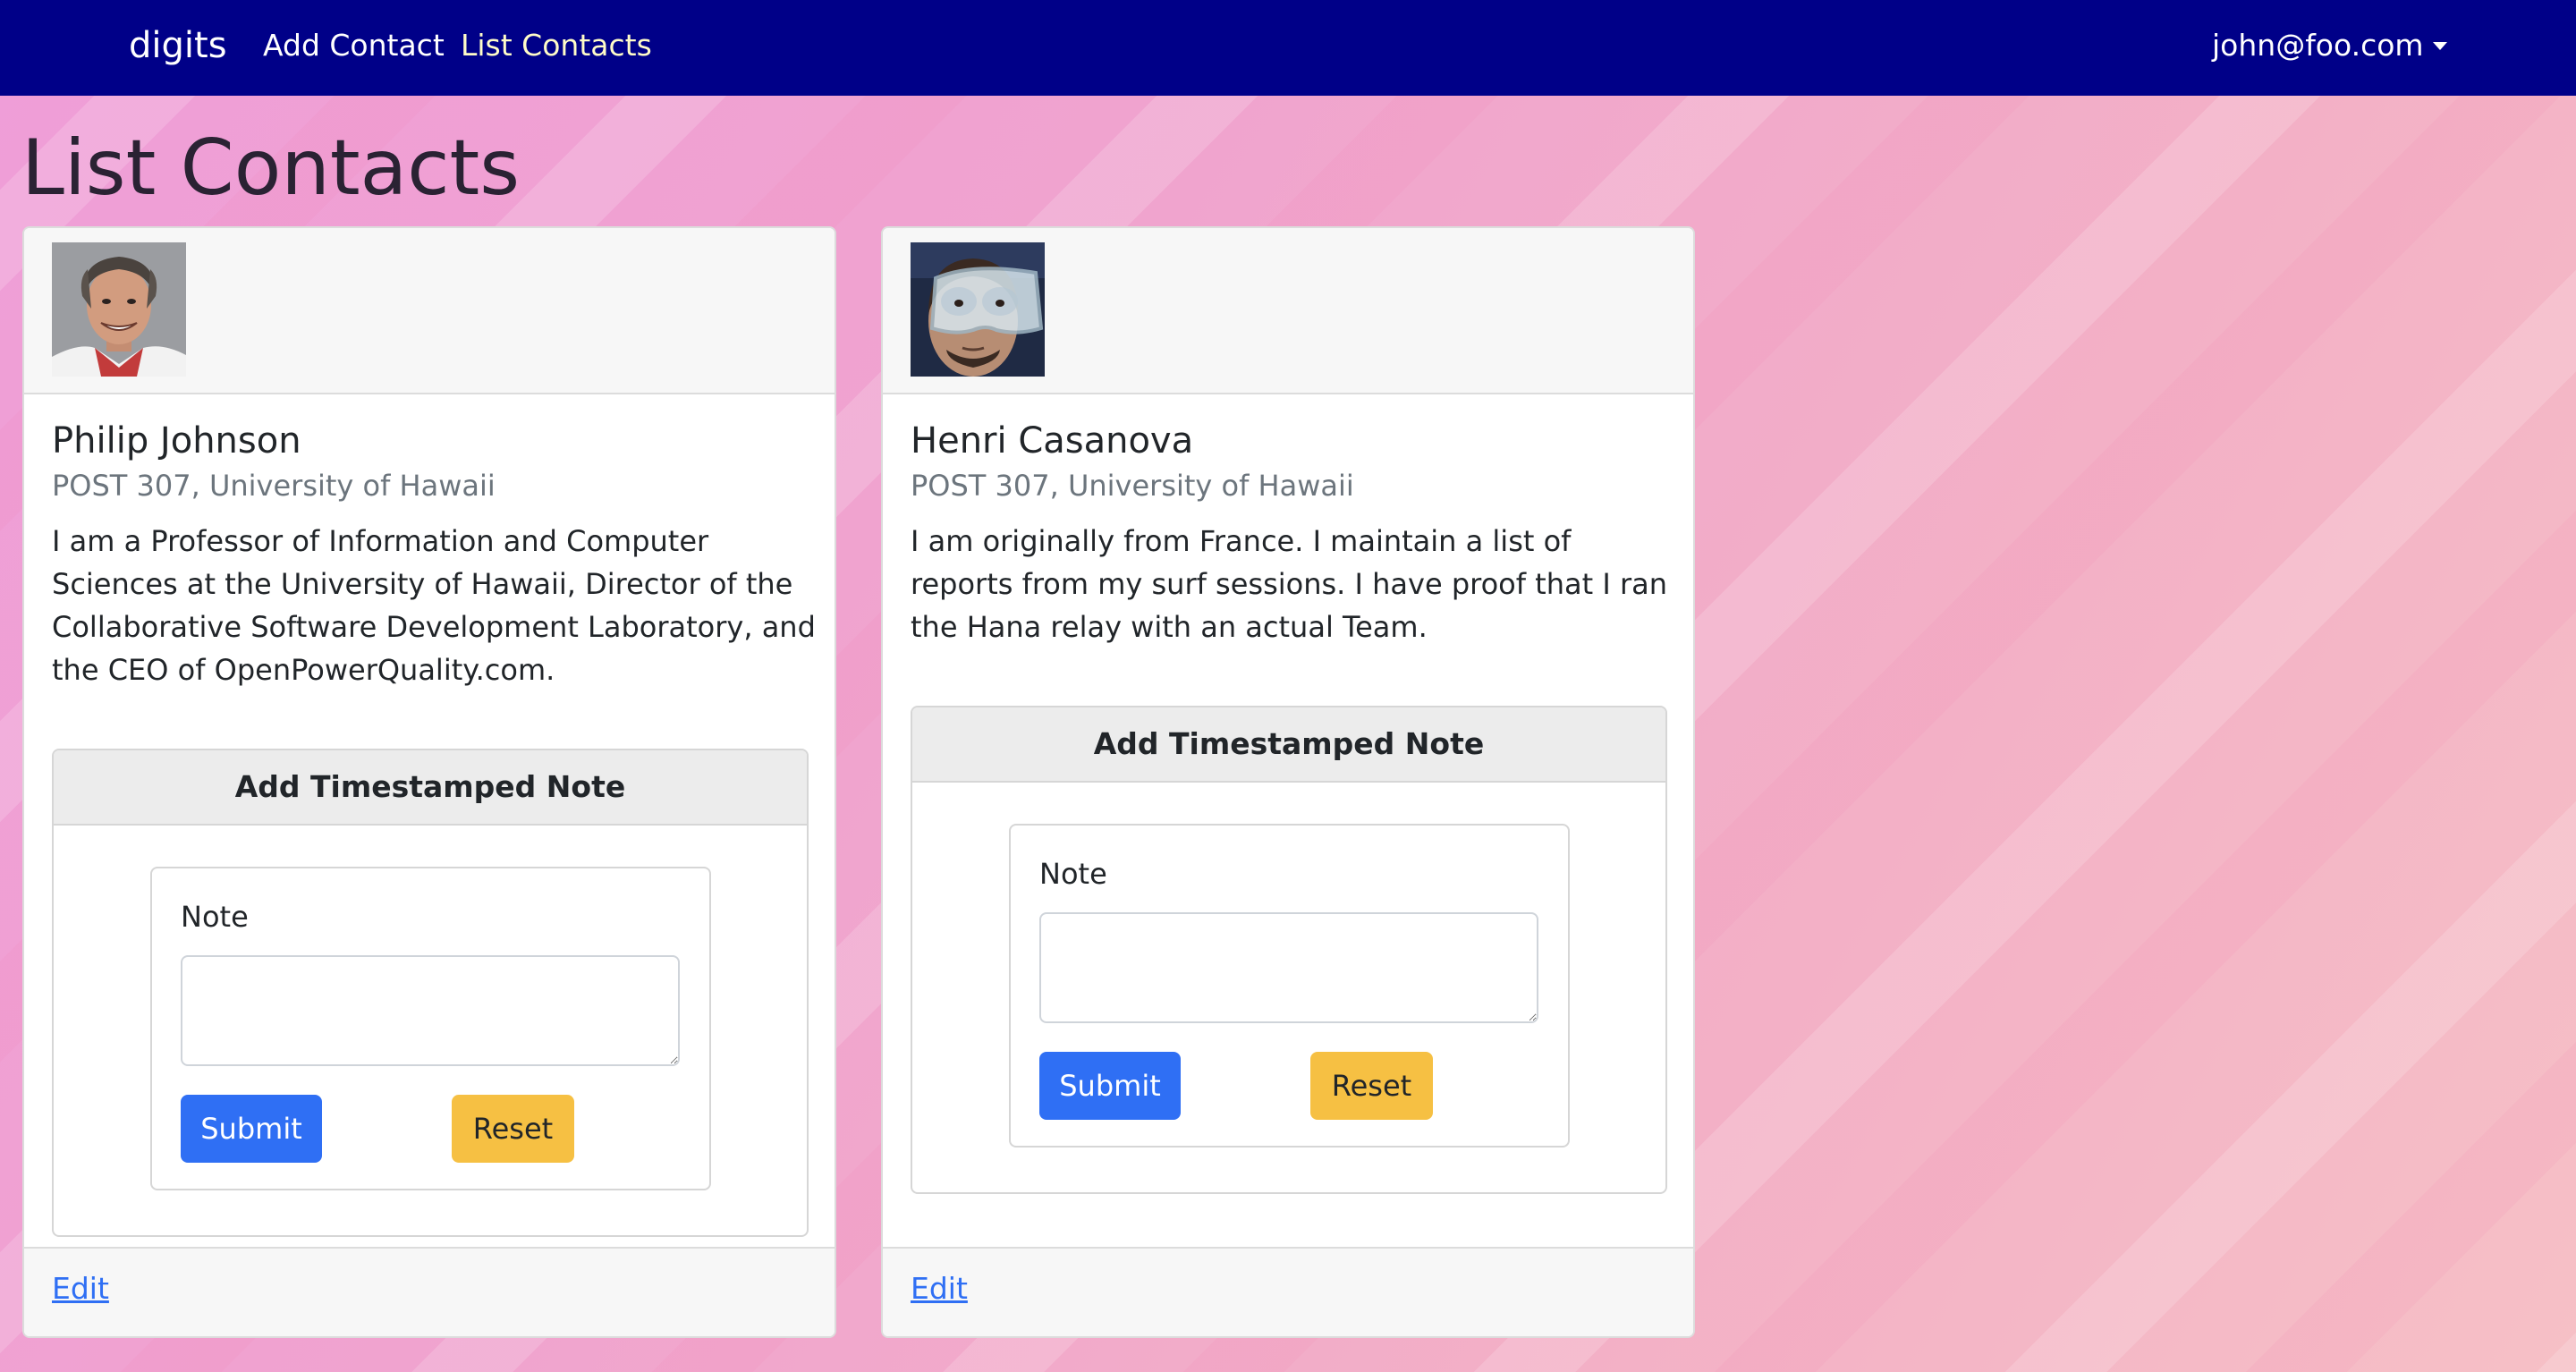 The width and height of the screenshot is (2576, 1372). I want to click on caret-down-icon, so click(2439, 46).